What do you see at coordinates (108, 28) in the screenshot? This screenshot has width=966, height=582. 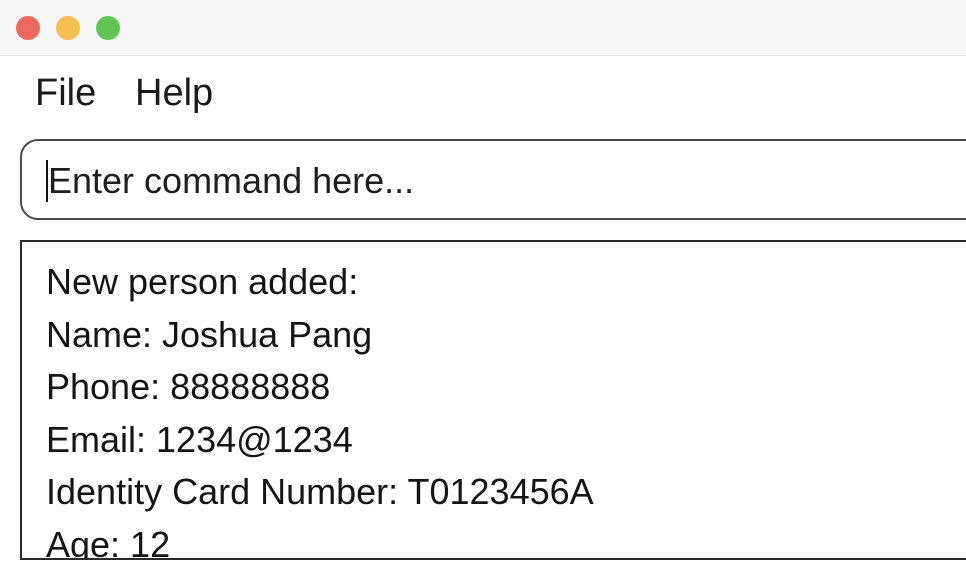 I see `zoom-window-button` at bounding box center [108, 28].